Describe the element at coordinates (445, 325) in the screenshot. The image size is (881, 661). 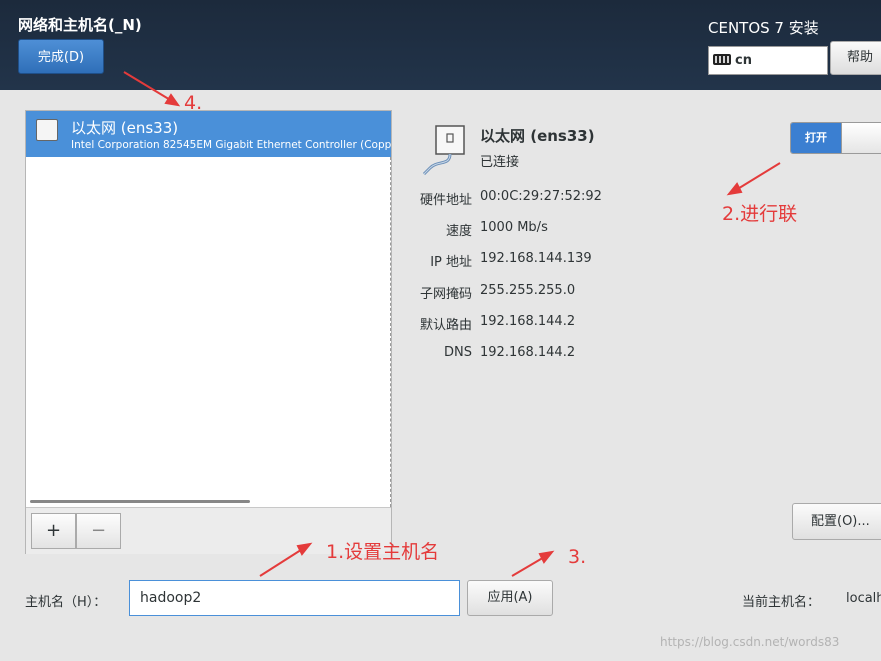
I see `default-route-label: 默认路由` at that location.